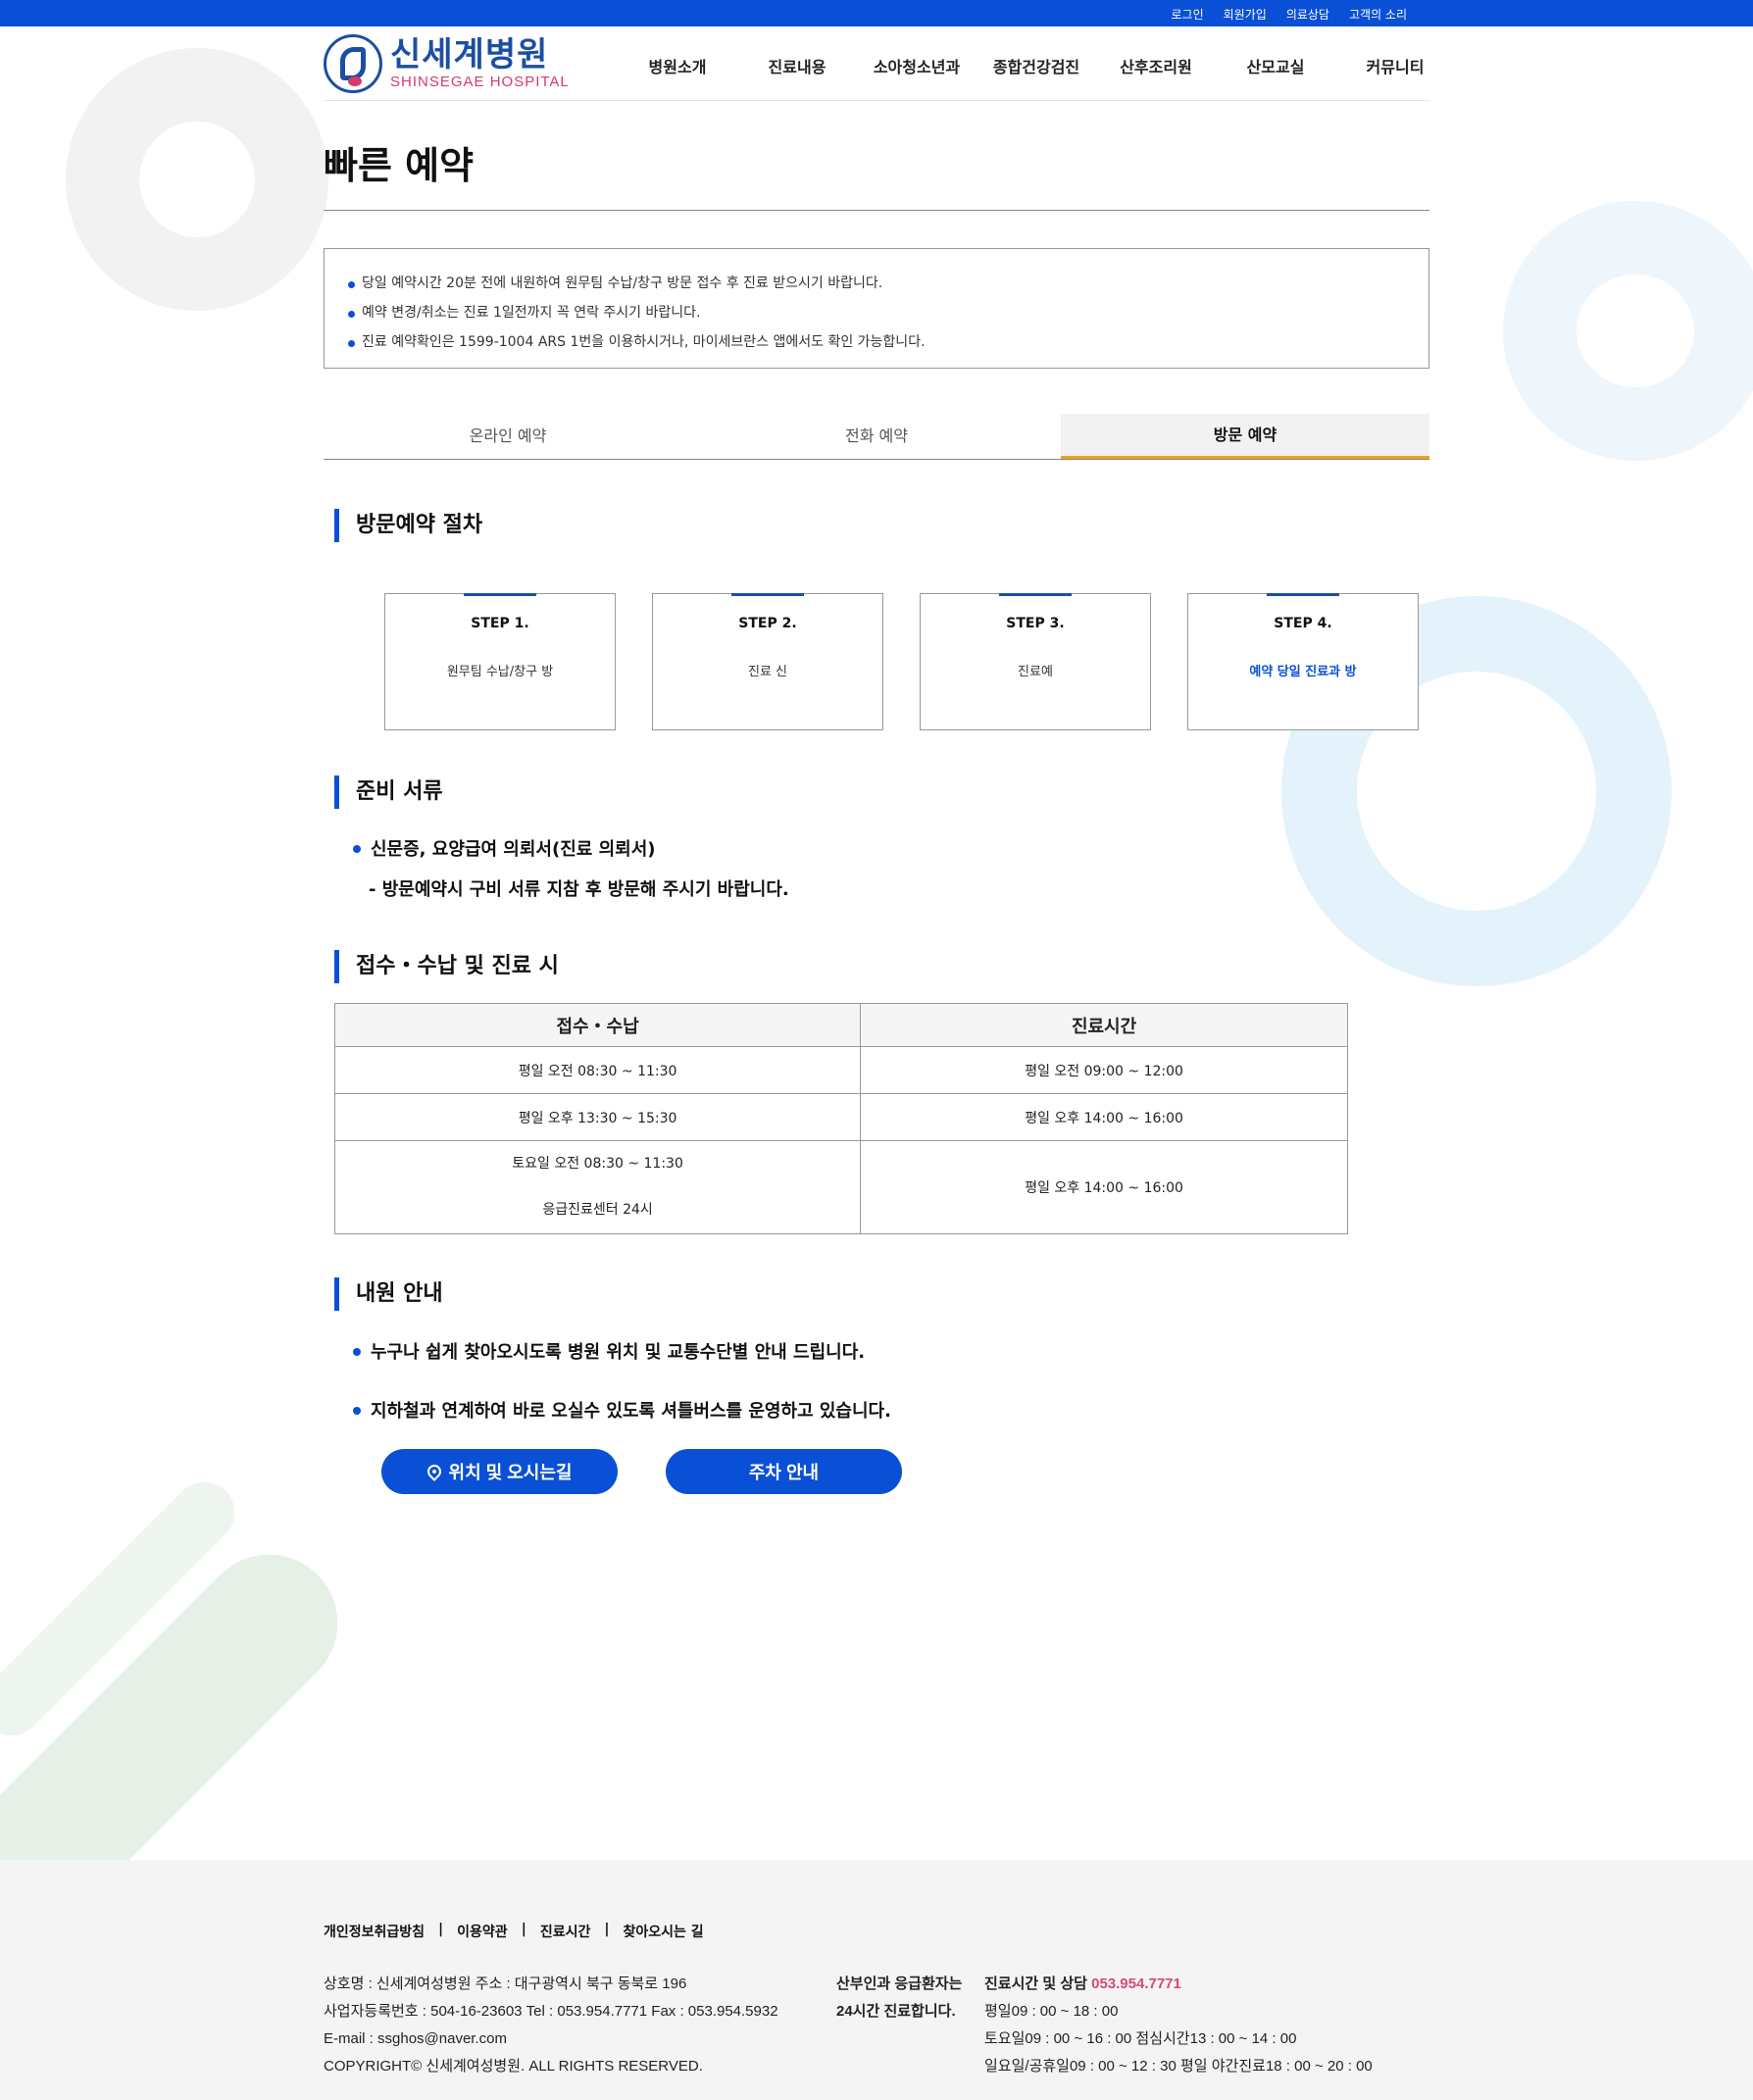 The width and height of the screenshot is (1753, 2100). I want to click on step-card-4: STEP 4. 예약 당일 진료과 방, so click(1303, 661).